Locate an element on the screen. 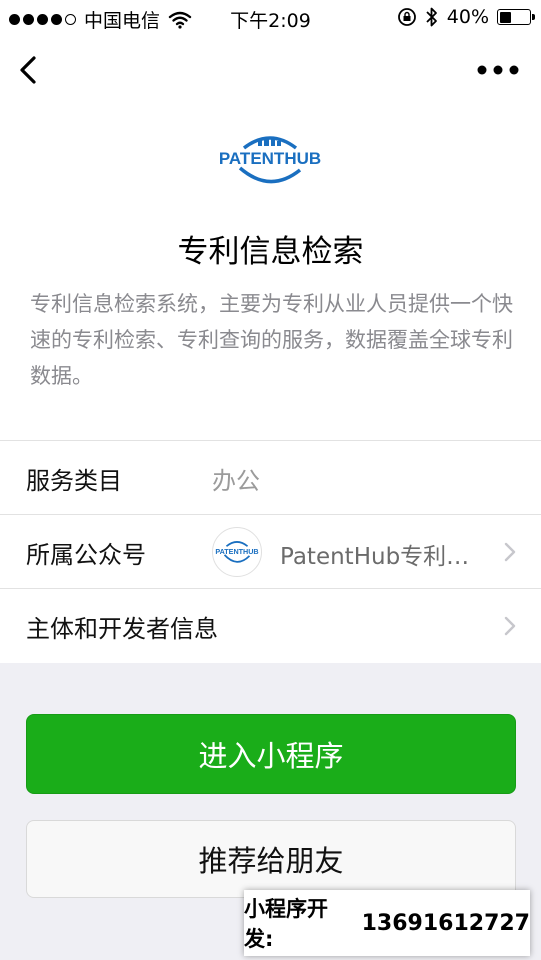  category-value: 办公 is located at coordinates (236, 481).